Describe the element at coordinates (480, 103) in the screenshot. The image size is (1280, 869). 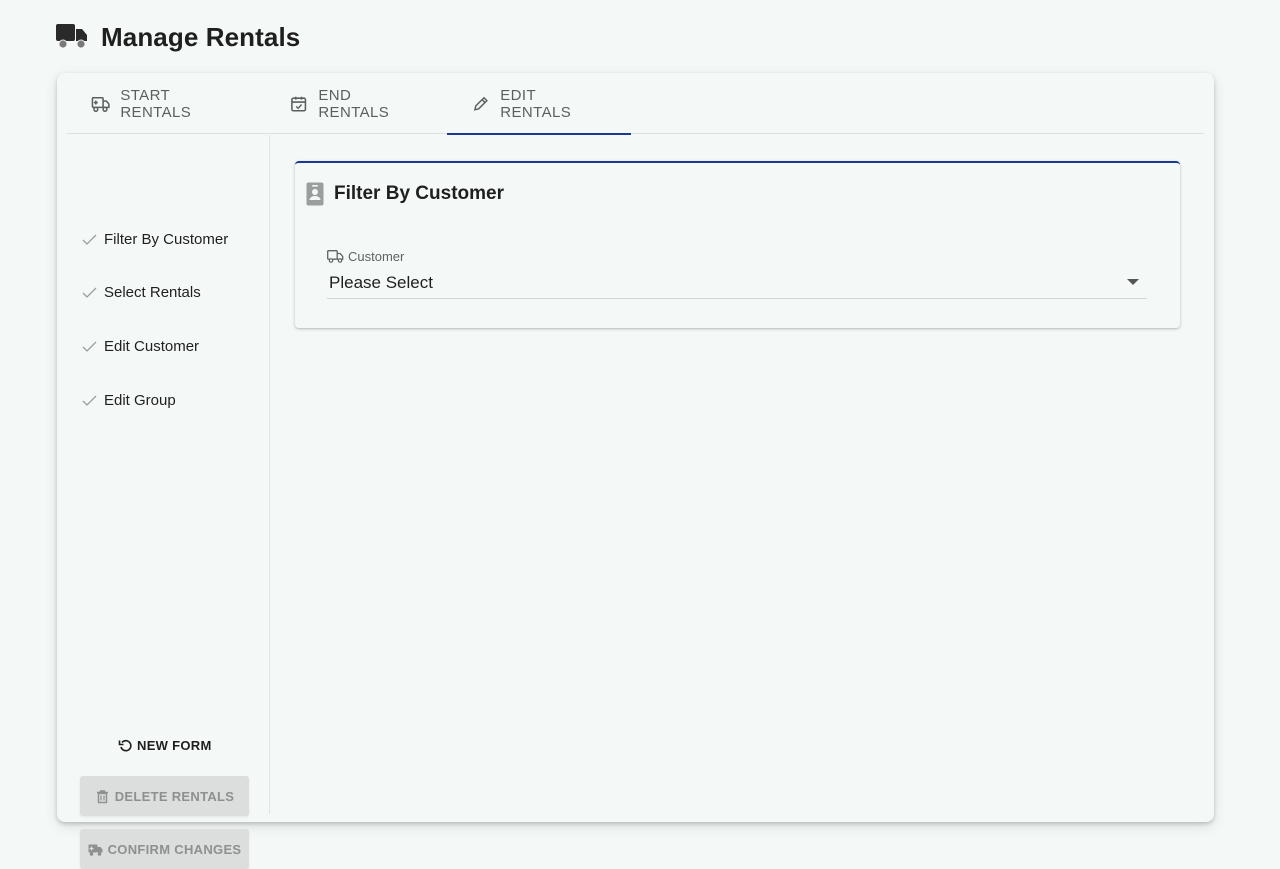
I see `pencil-icon` at that location.